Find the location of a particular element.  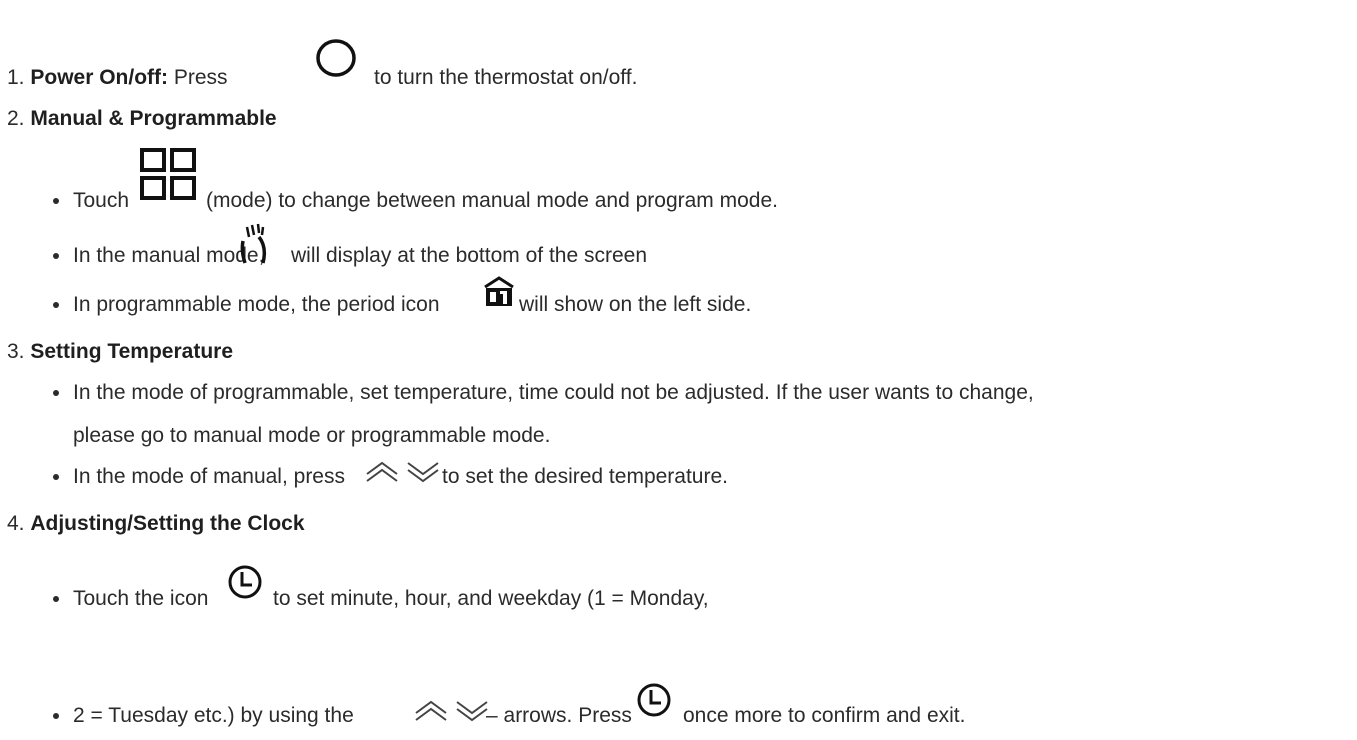

hand-icon is located at coordinates (256, 244).